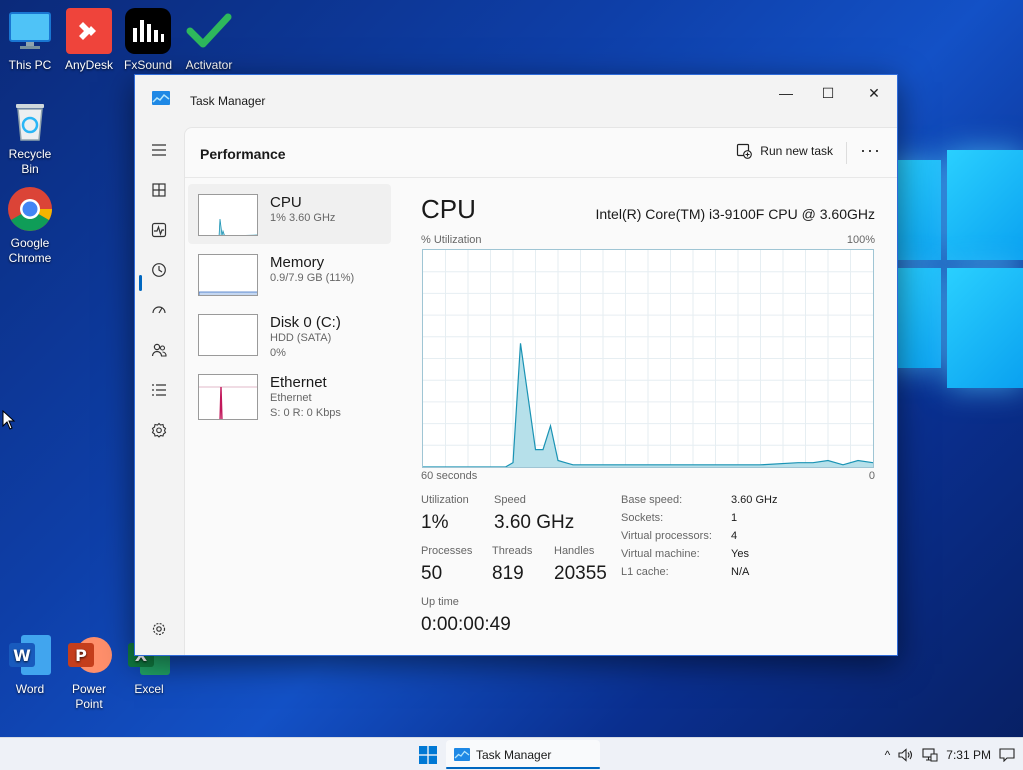  What do you see at coordinates (22, 655) in the screenshot?
I see `svg-text: W` at bounding box center [22, 655].